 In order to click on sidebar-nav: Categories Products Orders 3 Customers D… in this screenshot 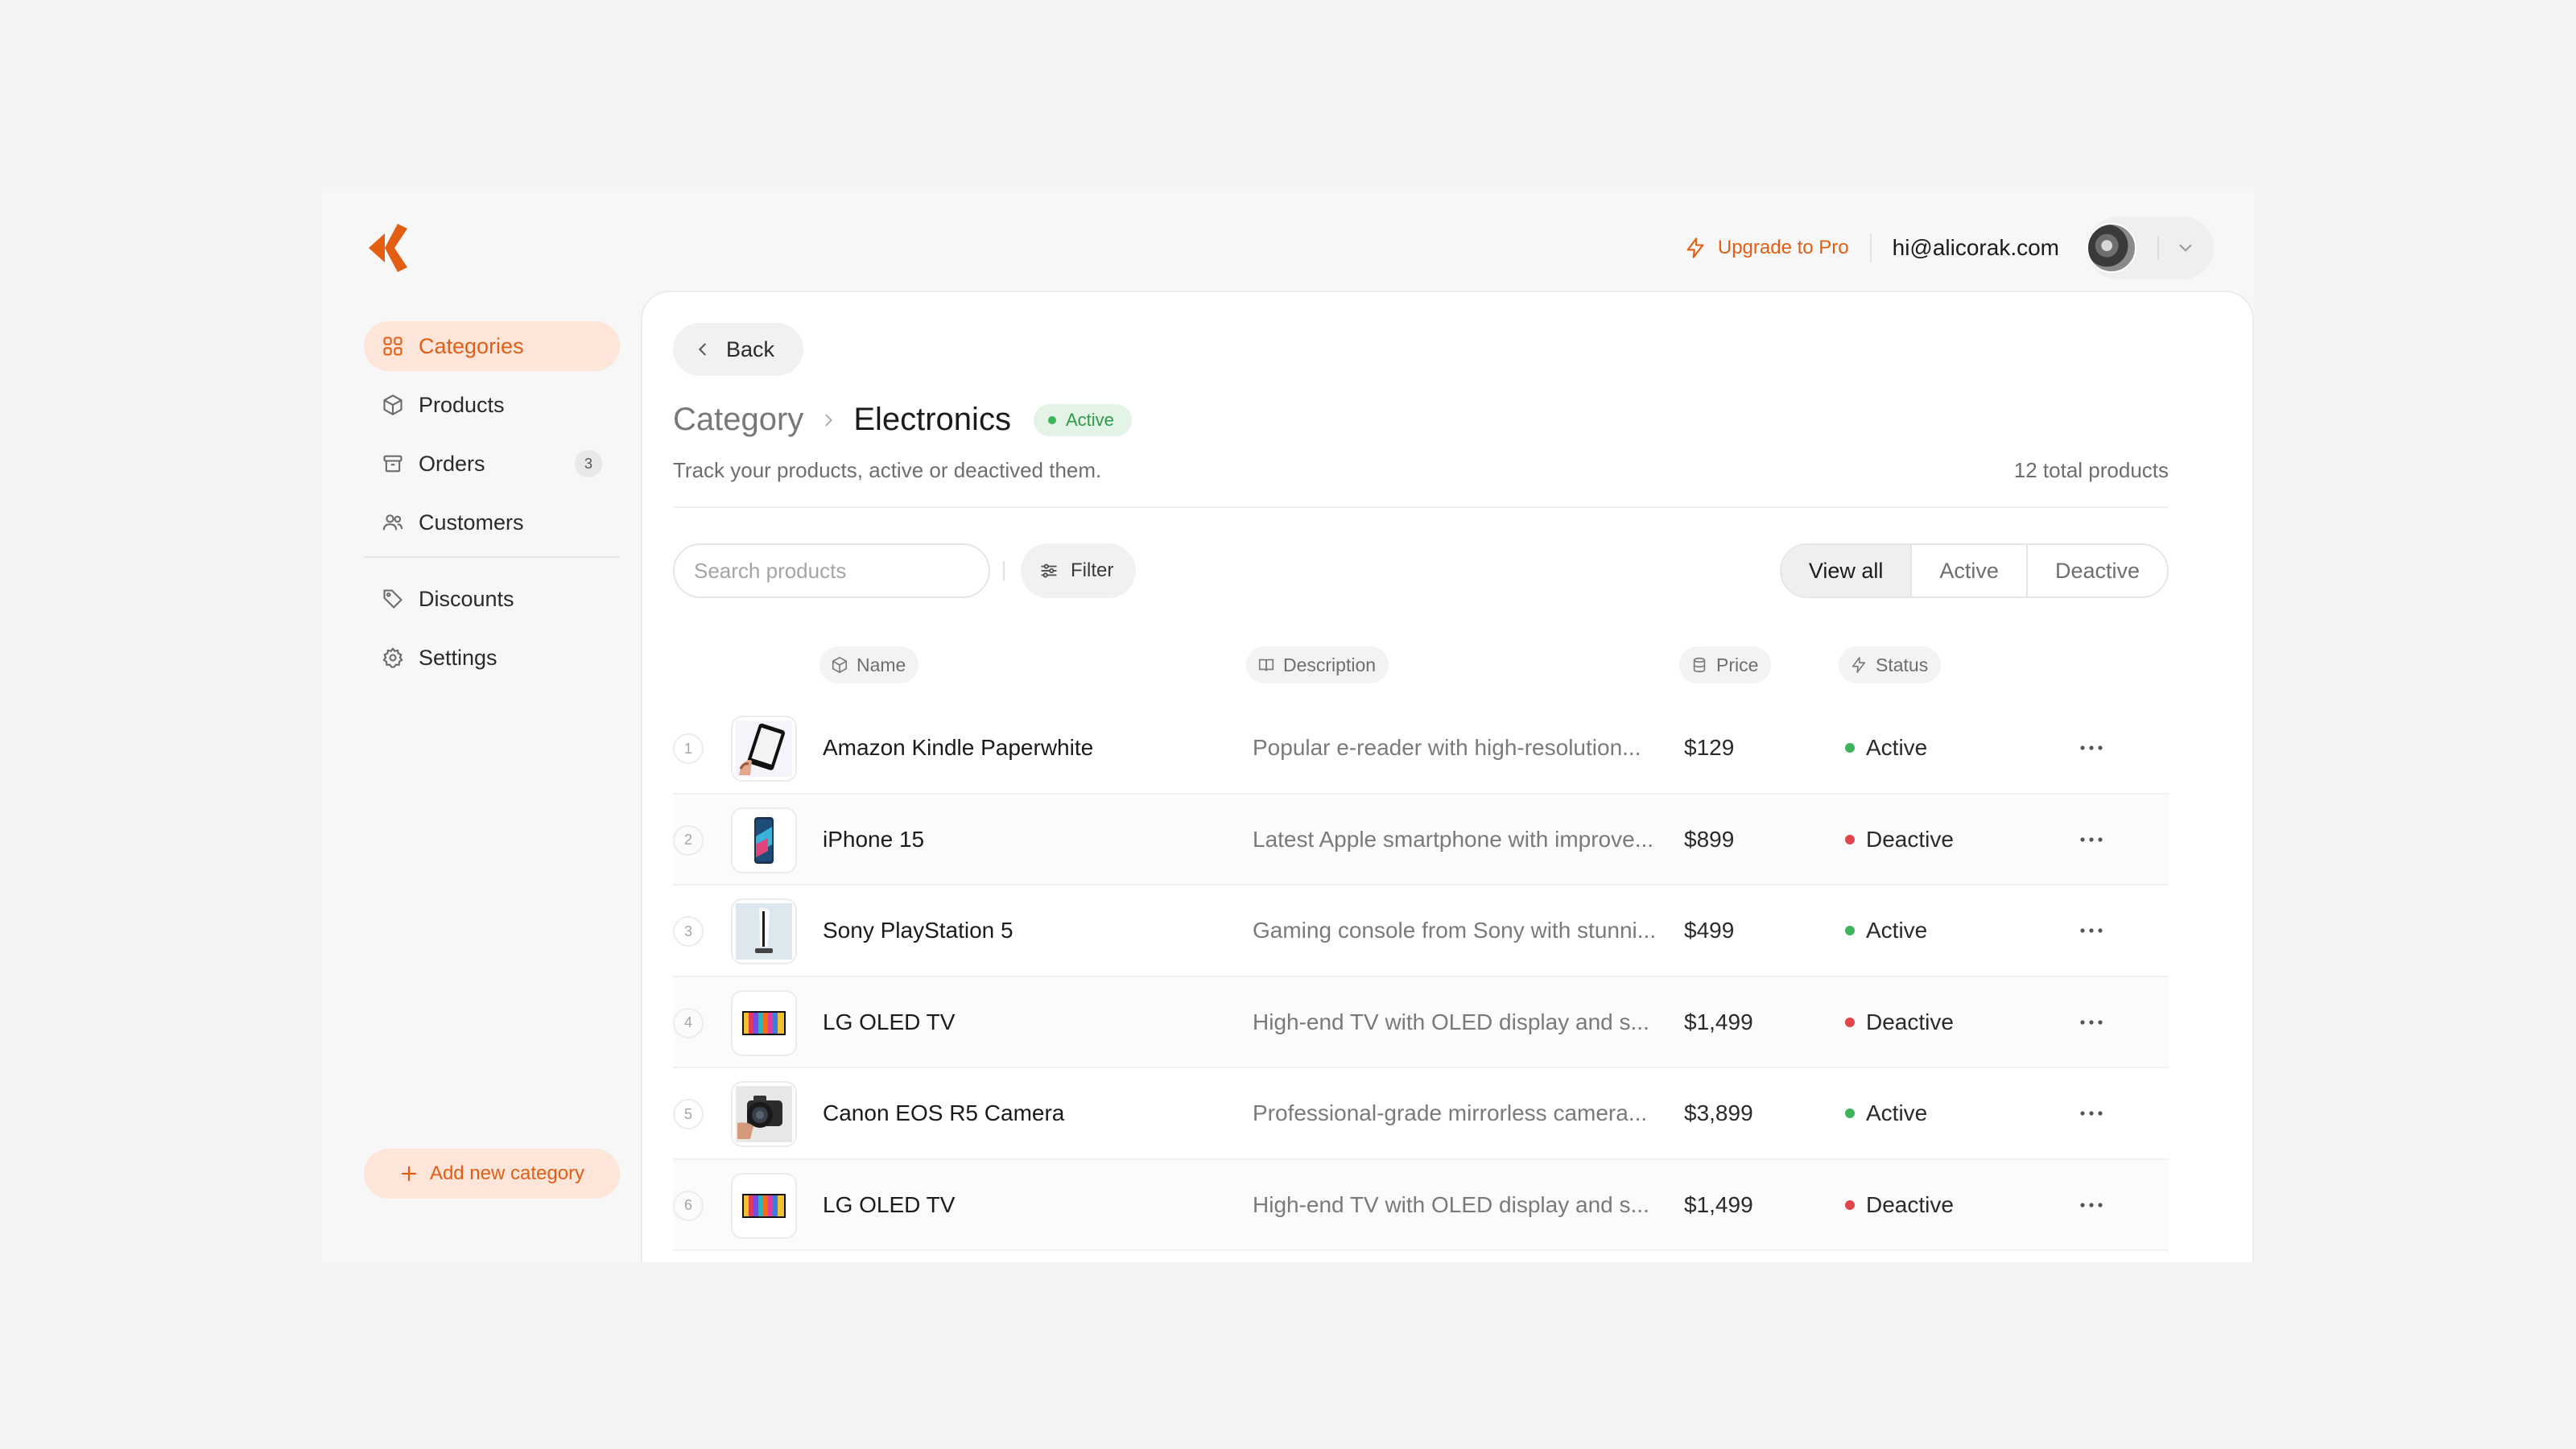, I will do `click(492, 506)`.